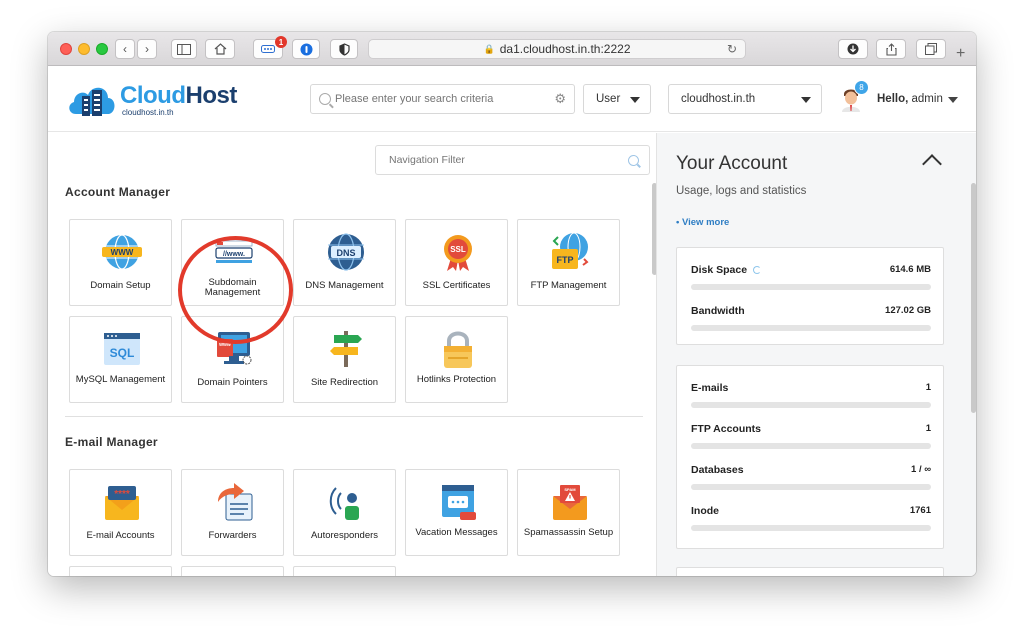 This screenshot has width=1024, height=640. I want to click on svg-text: SQL, so click(122, 353).